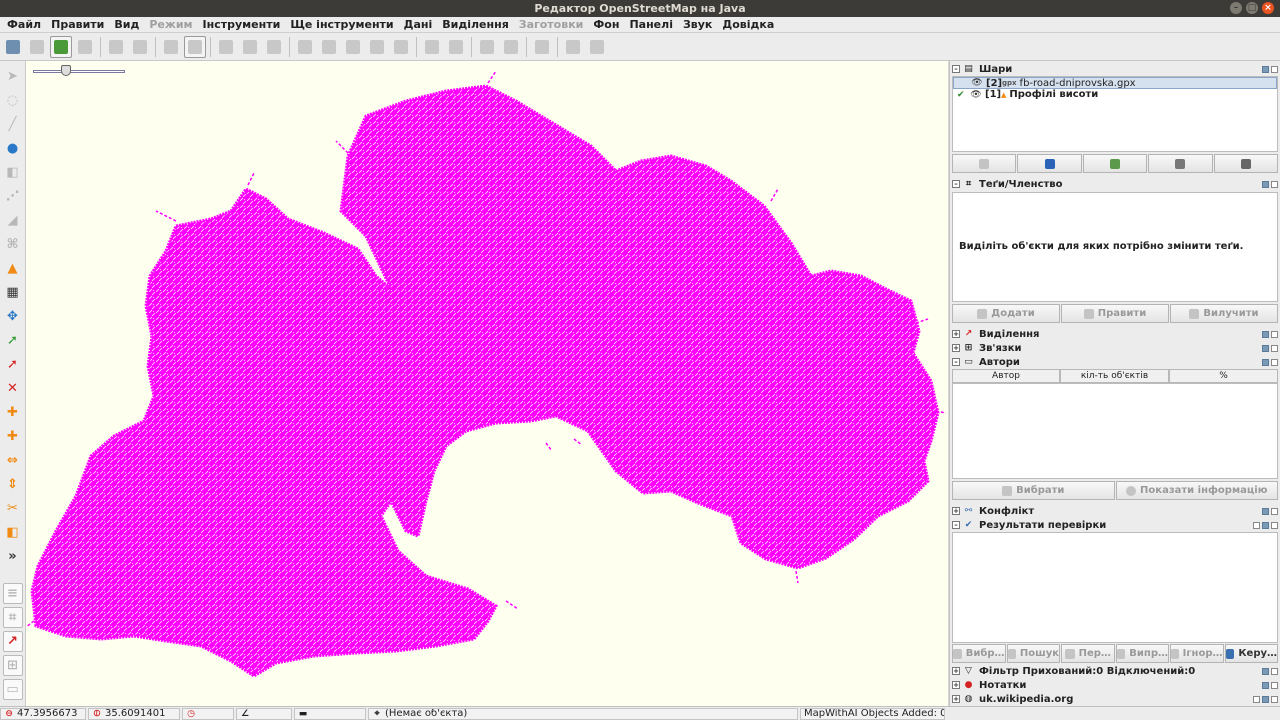 Image resolution: width=1280 pixels, height=720 pixels. Describe the element at coordinates (1115, 69) in the screenshot. I see `layers-panel-header: – ▤ Шари` at that location.